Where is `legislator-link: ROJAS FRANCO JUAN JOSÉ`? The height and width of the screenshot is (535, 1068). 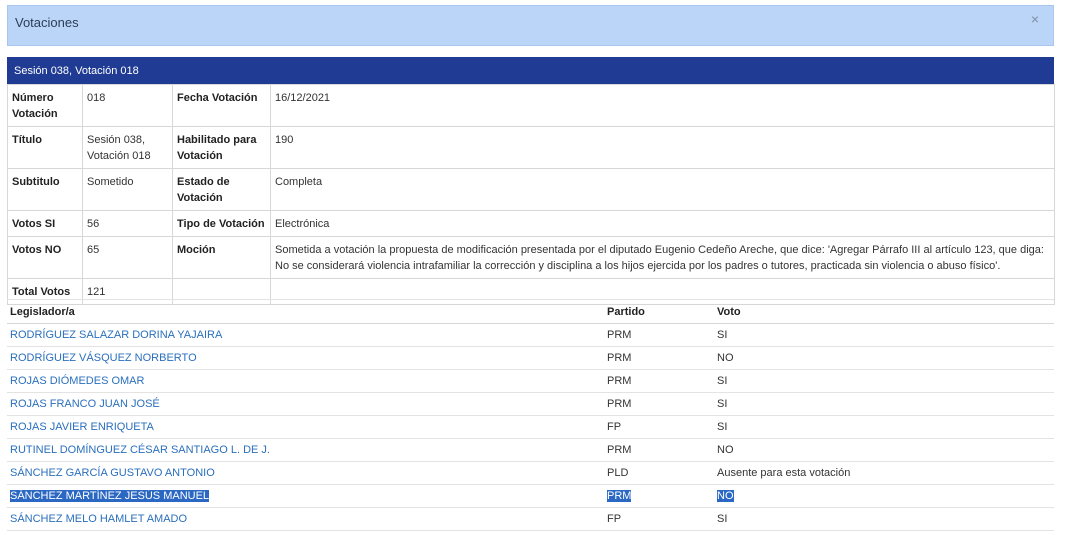 legislator-link: ROJAS FRANCO JUAN JOSÉ is located at coordinates (85, 404).